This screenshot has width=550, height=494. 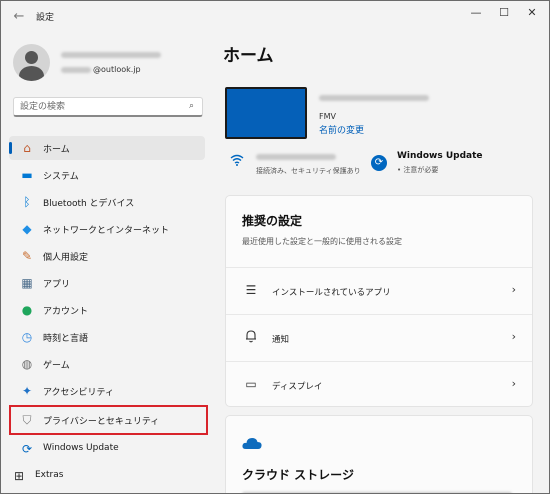 I want to click on device-model: FMV, so click(x=327, y=116).